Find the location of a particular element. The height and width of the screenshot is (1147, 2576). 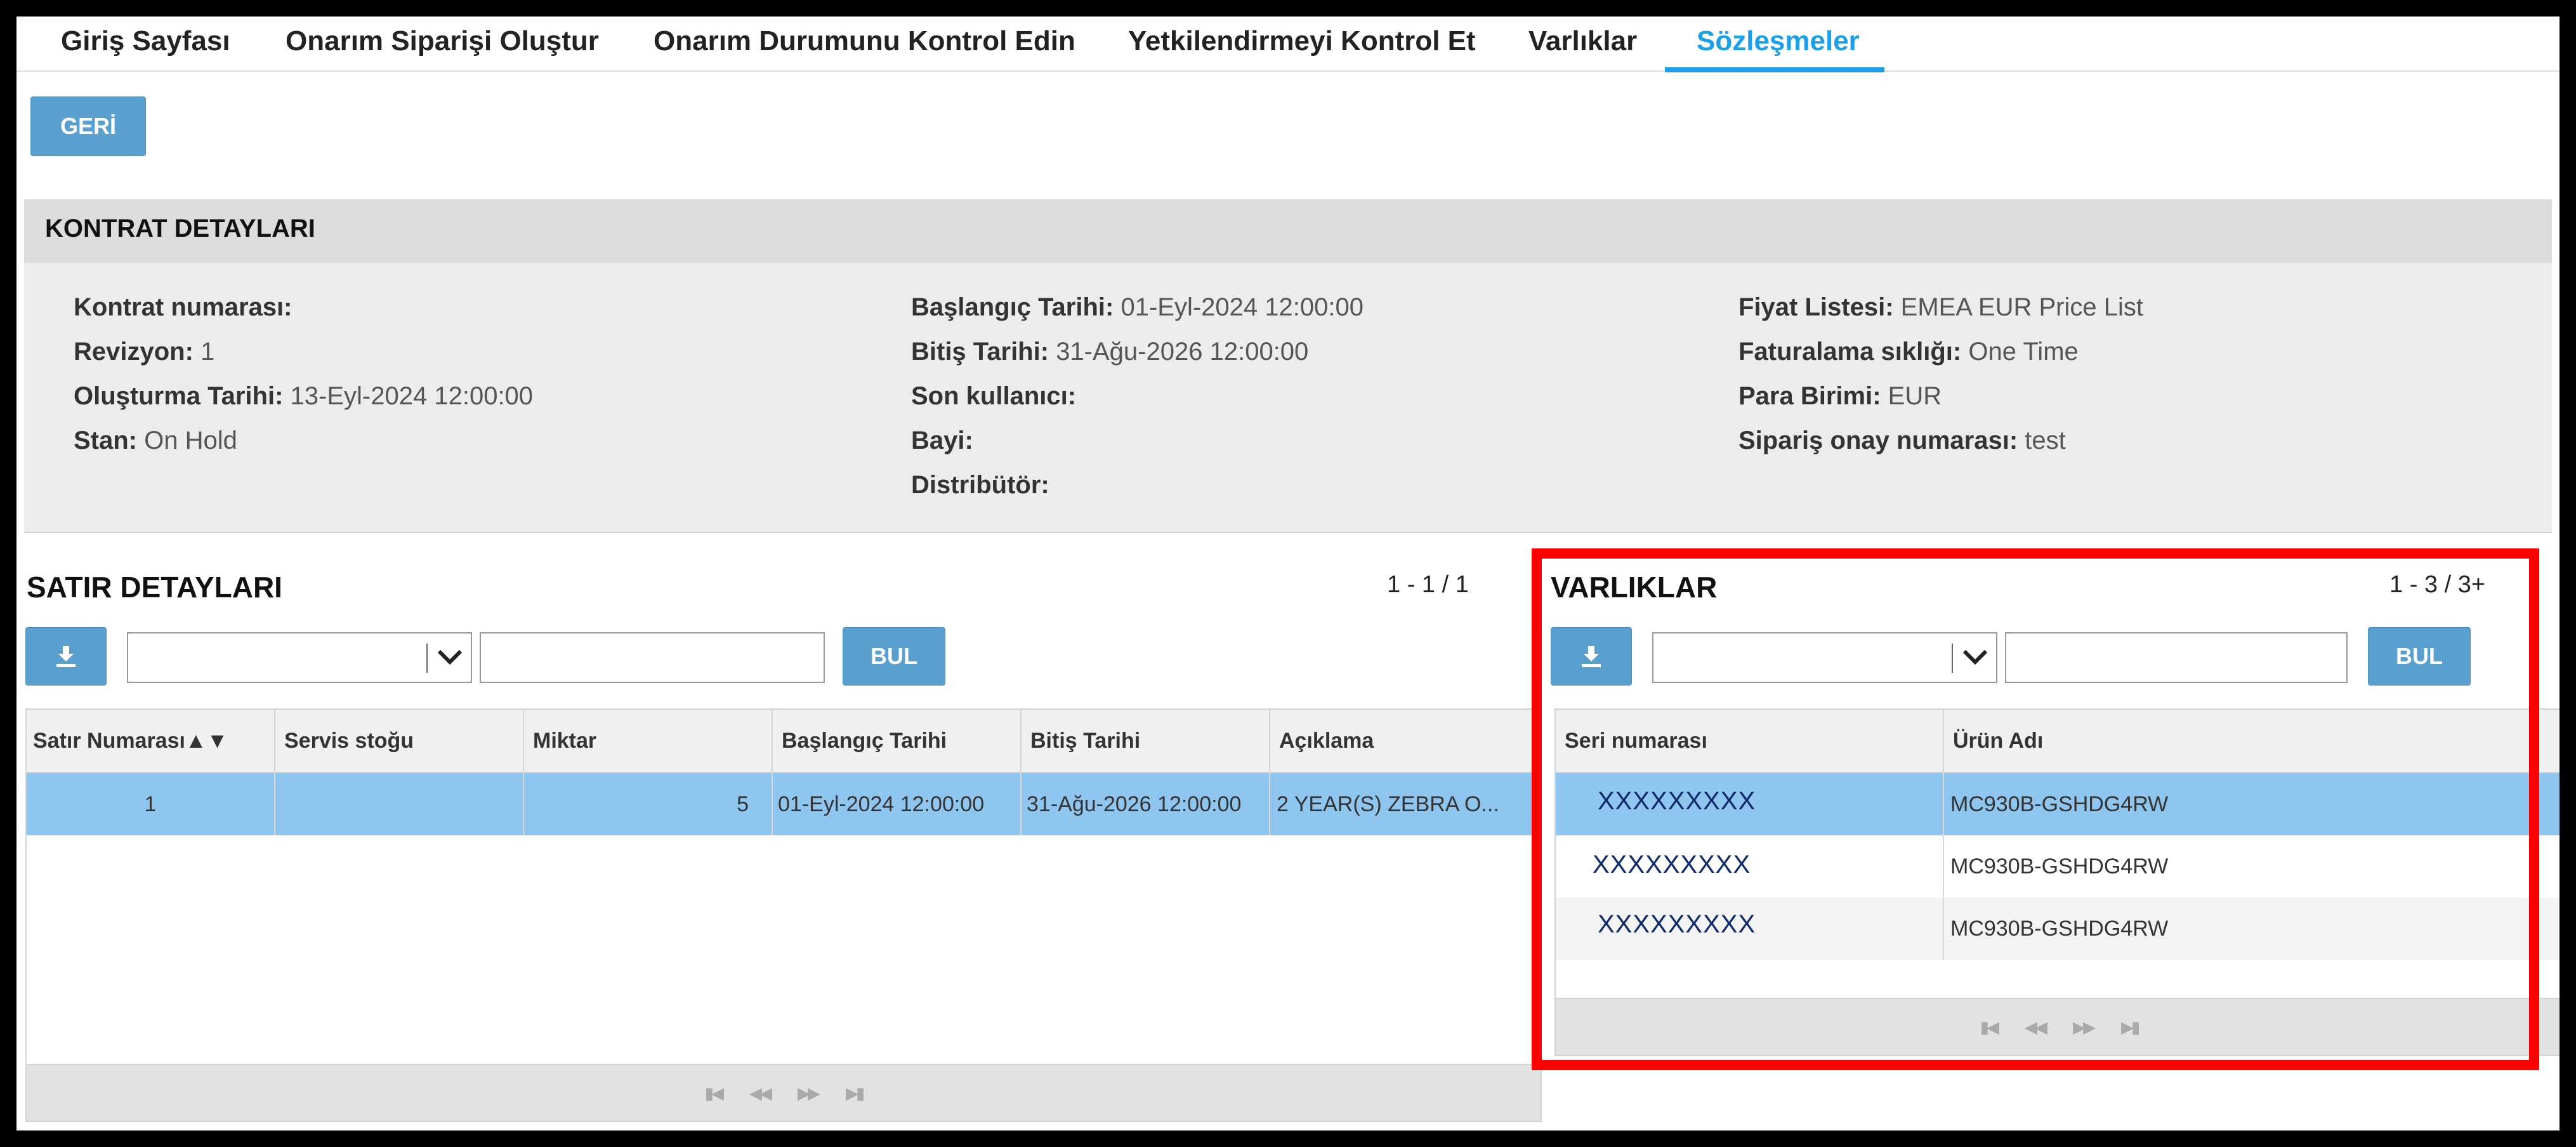

field-label: Faturalama sıklığı: is located at coordinates (1850, 352).